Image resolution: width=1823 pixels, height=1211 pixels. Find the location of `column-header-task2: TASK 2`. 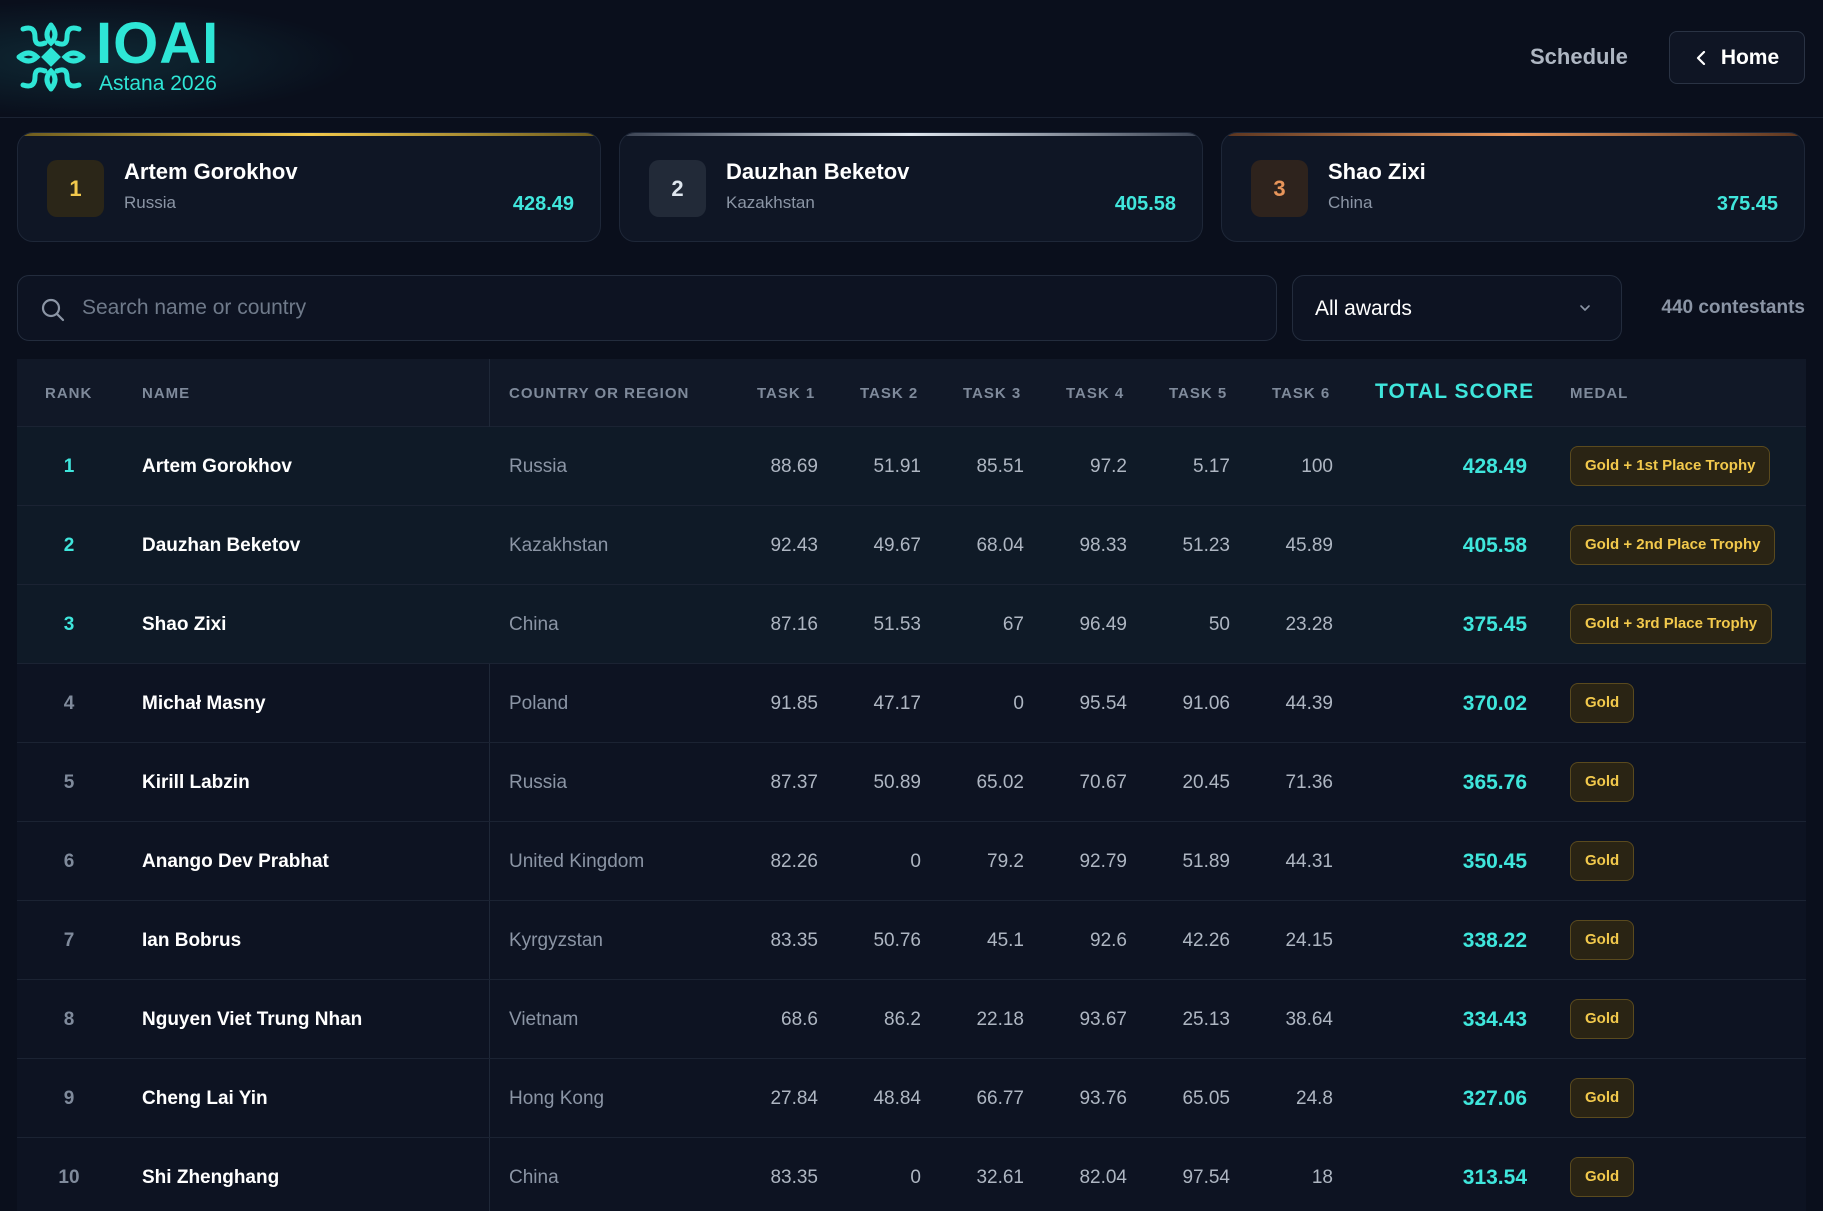

column-header-task2: TASK 2 is located at coordinates (889, 393).